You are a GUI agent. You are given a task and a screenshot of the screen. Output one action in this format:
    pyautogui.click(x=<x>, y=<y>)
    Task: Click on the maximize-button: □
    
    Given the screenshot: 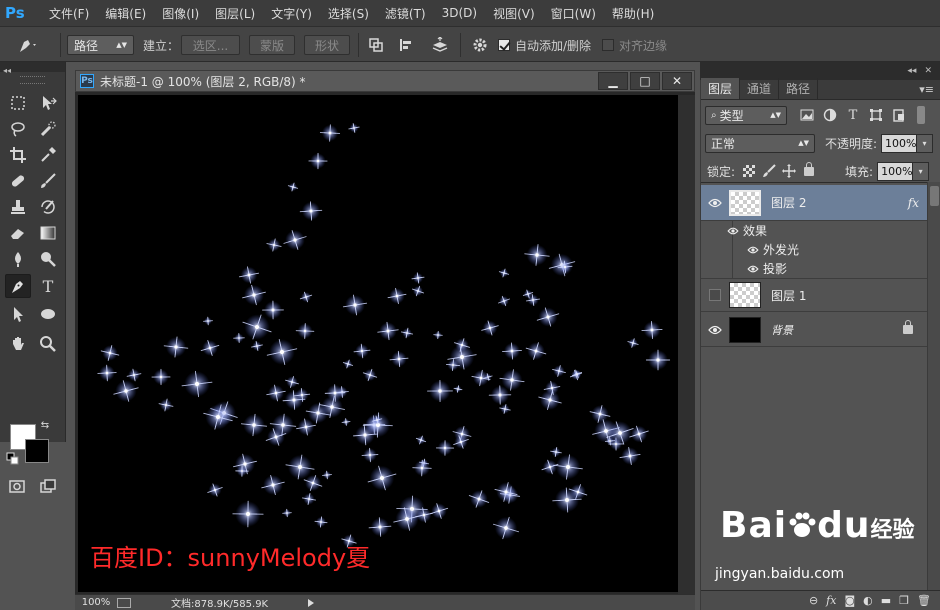 What is the action you would take?
    pyautogui.click(x=645, y=81)
    